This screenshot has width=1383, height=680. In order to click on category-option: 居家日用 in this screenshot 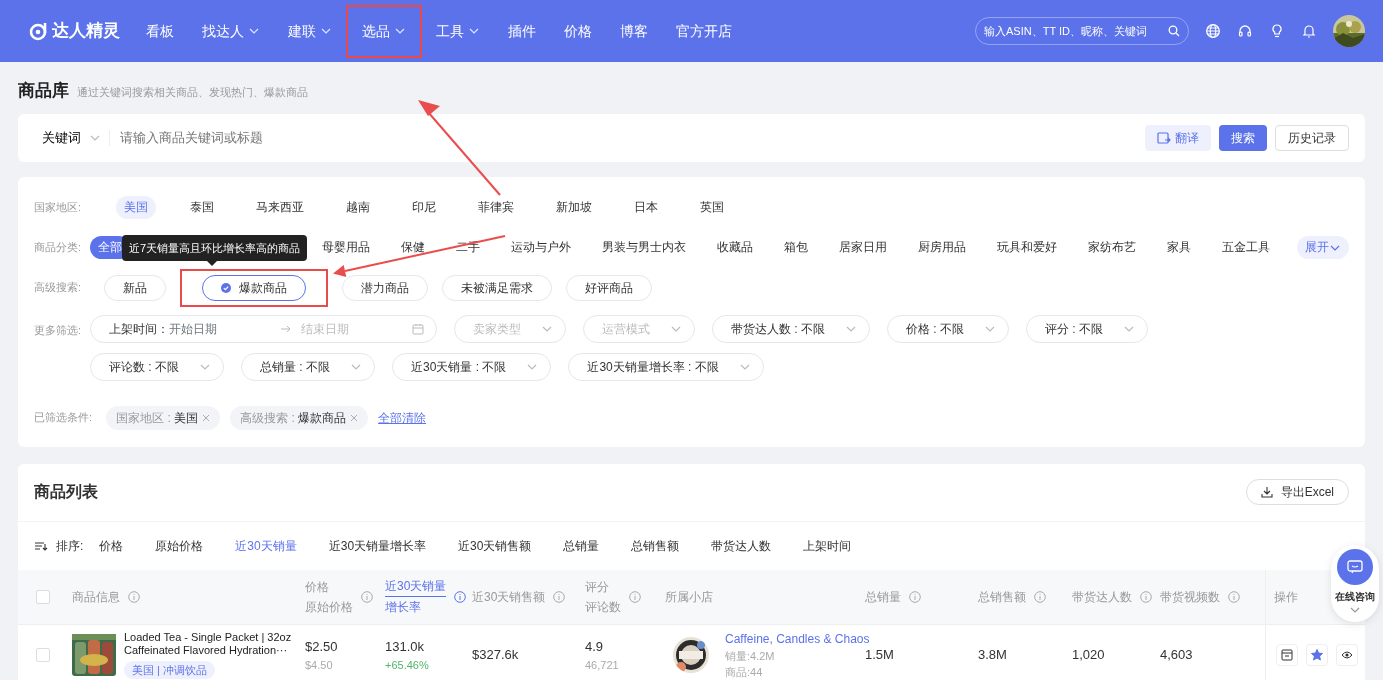, I will do `click(863, 247)`.